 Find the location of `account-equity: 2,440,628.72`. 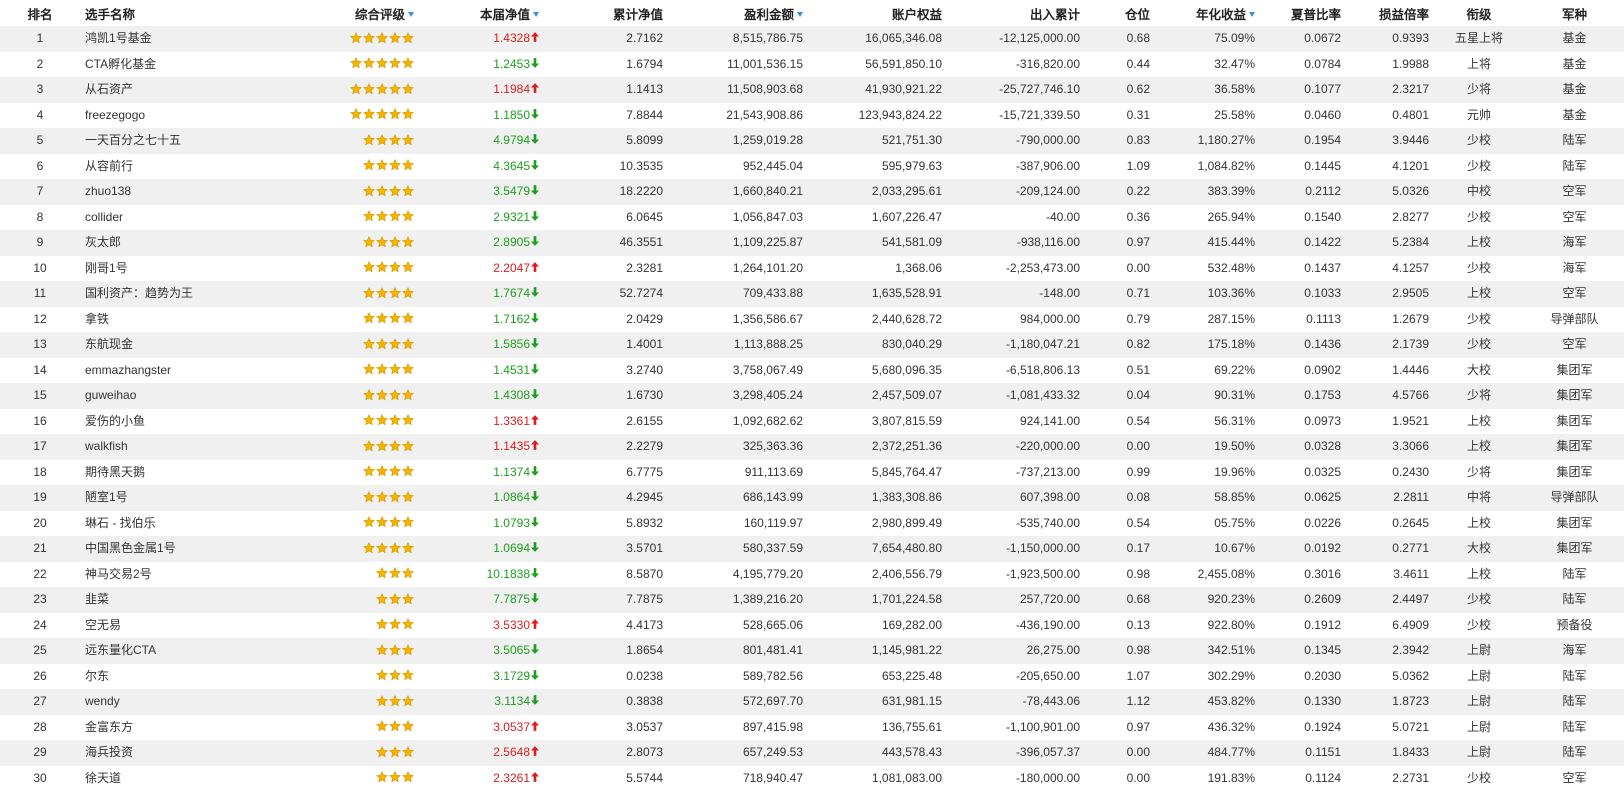

account-equity: 2,440,628.72 is located at coordinates (876, 320).